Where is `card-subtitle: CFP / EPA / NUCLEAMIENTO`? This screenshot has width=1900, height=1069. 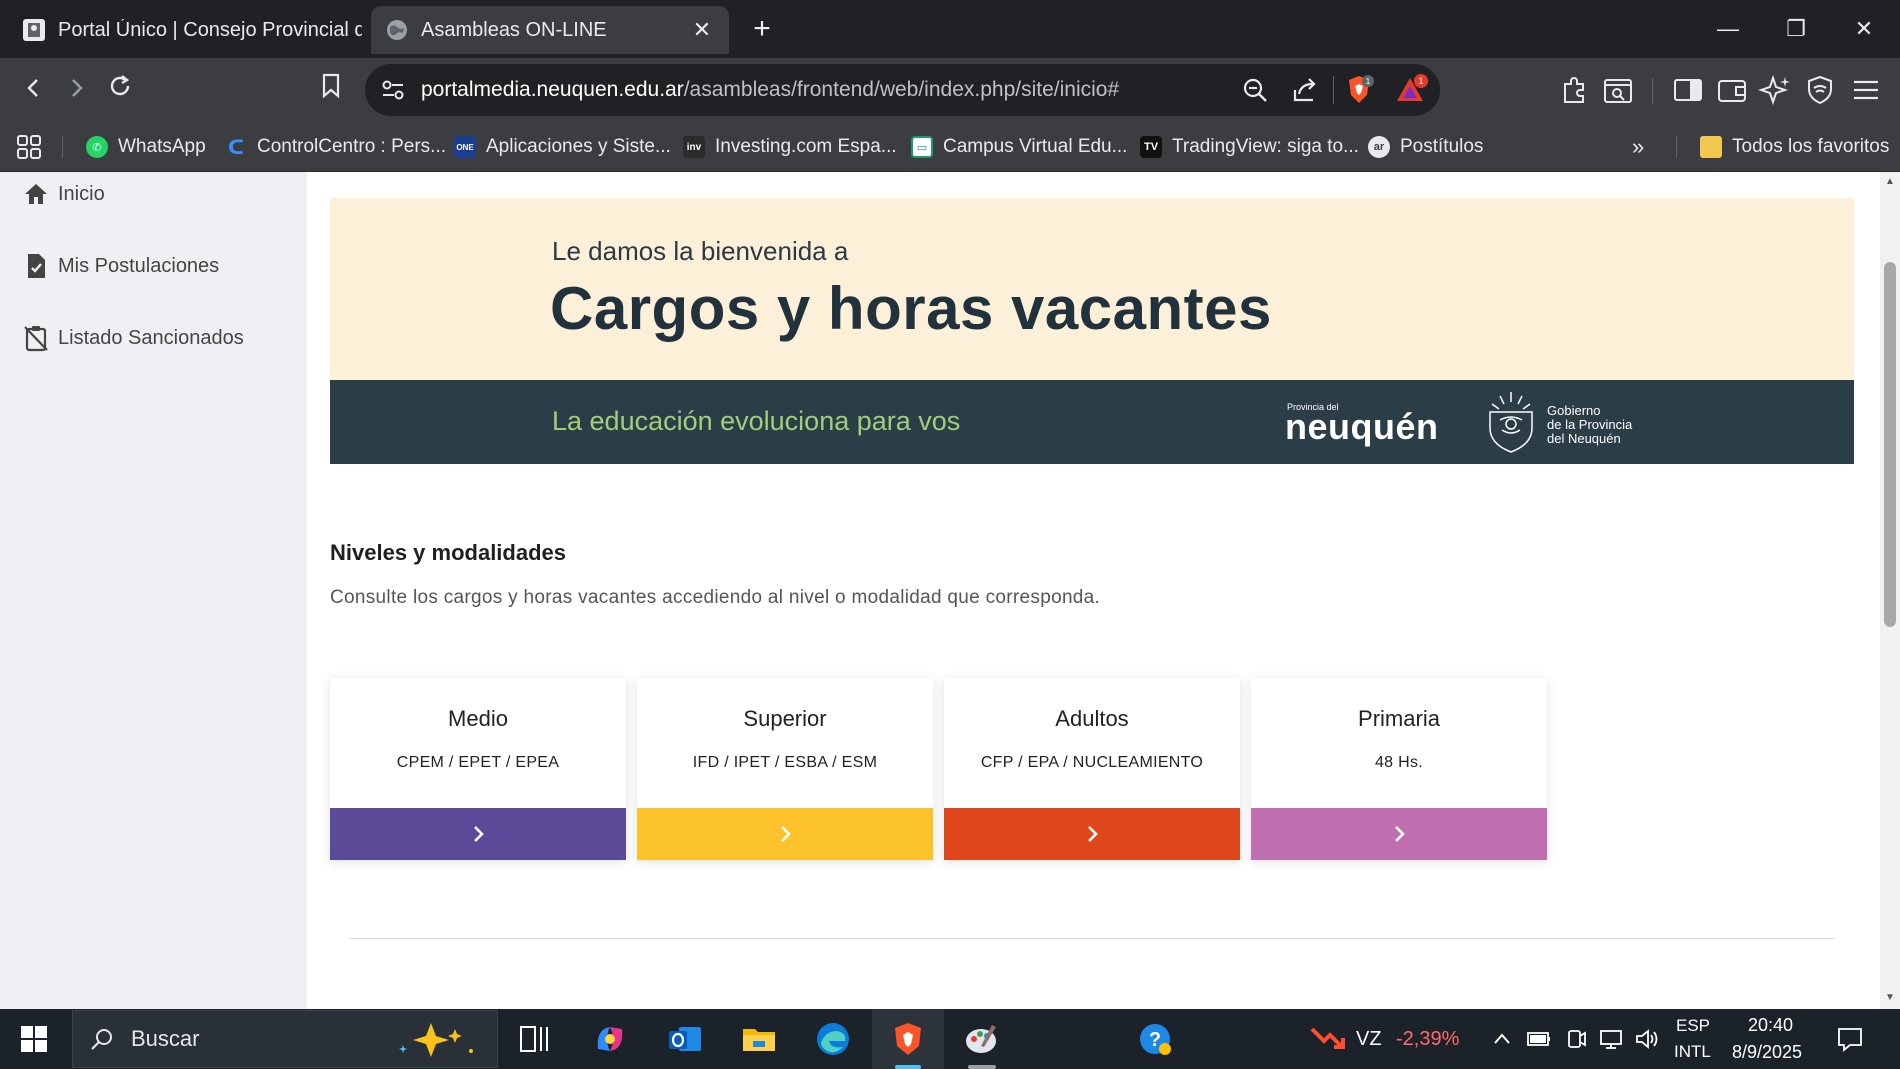
card-subtitle: CFP / EPA / NUCLEAMIENTO is located at coordinates (1092, 762).